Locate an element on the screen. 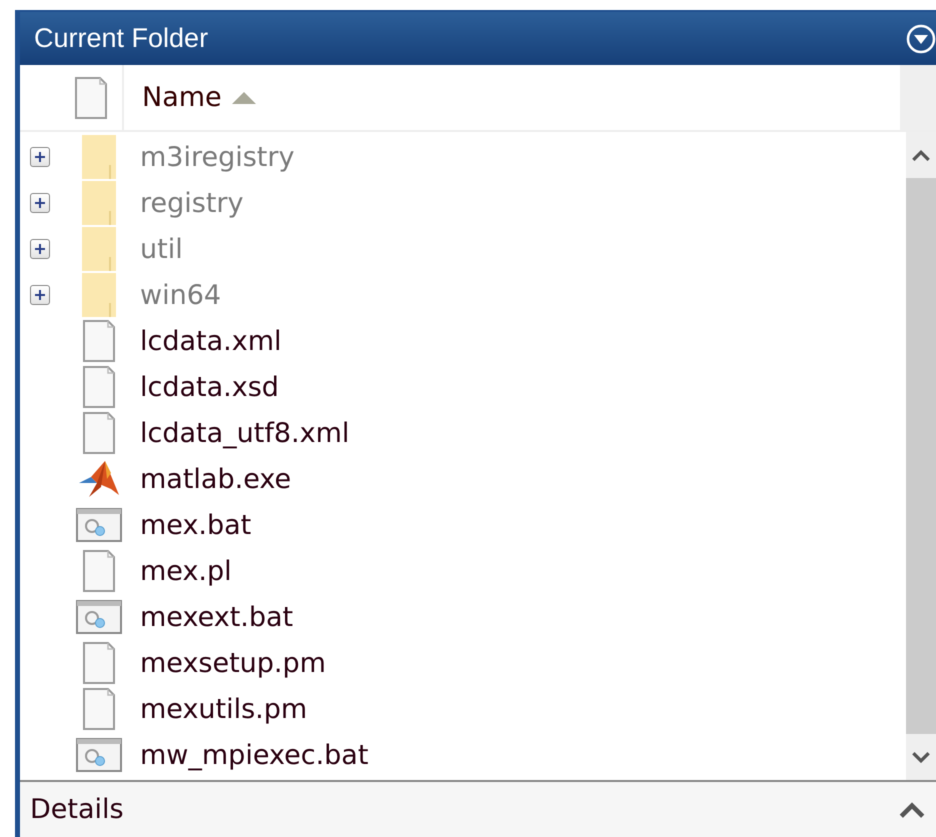  file-row: mex.pl is located at coordinates (463, 571).